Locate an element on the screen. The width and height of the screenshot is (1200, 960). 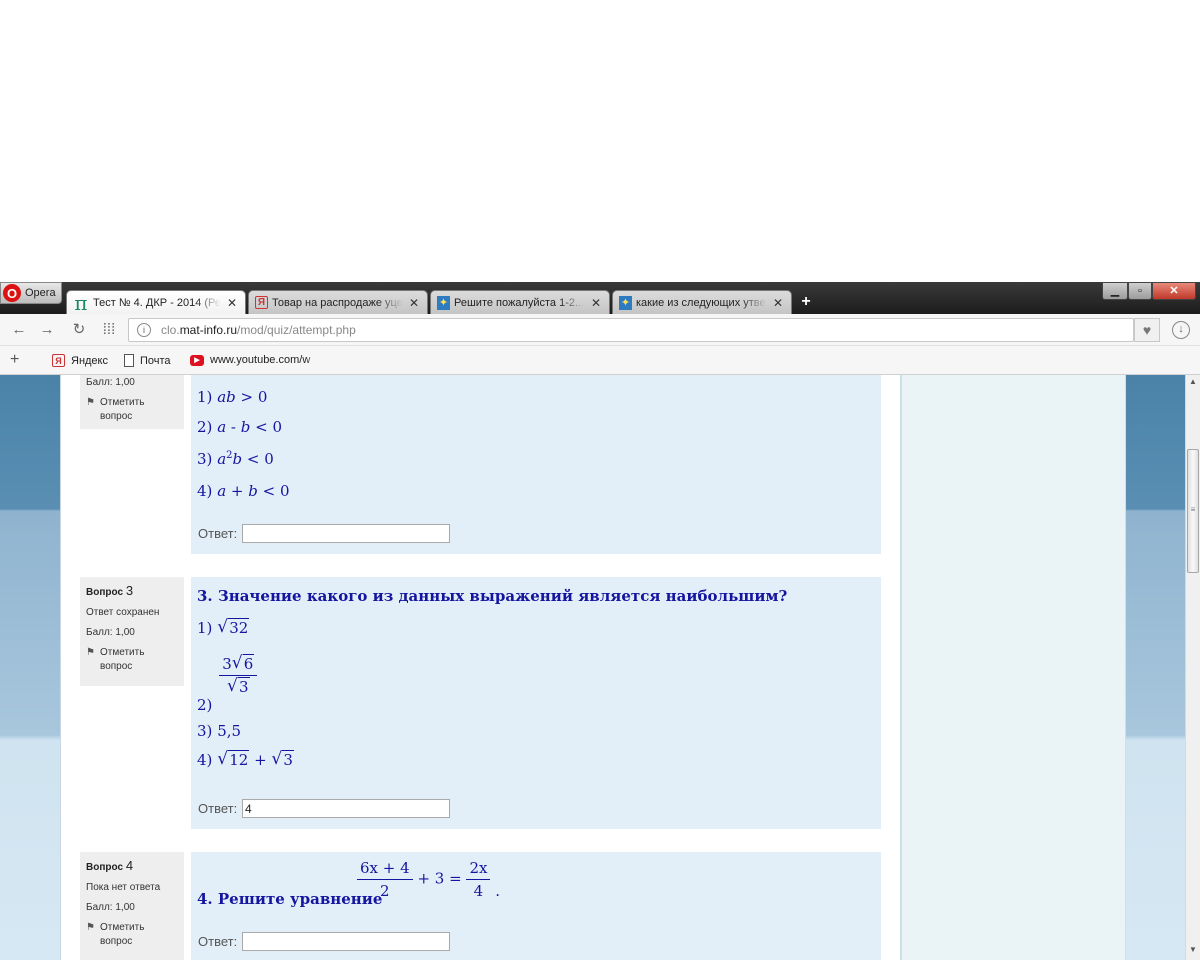
tab: ✦ Решите пожалуйста 1-2... ✕ is located at coordinates (520, 302).